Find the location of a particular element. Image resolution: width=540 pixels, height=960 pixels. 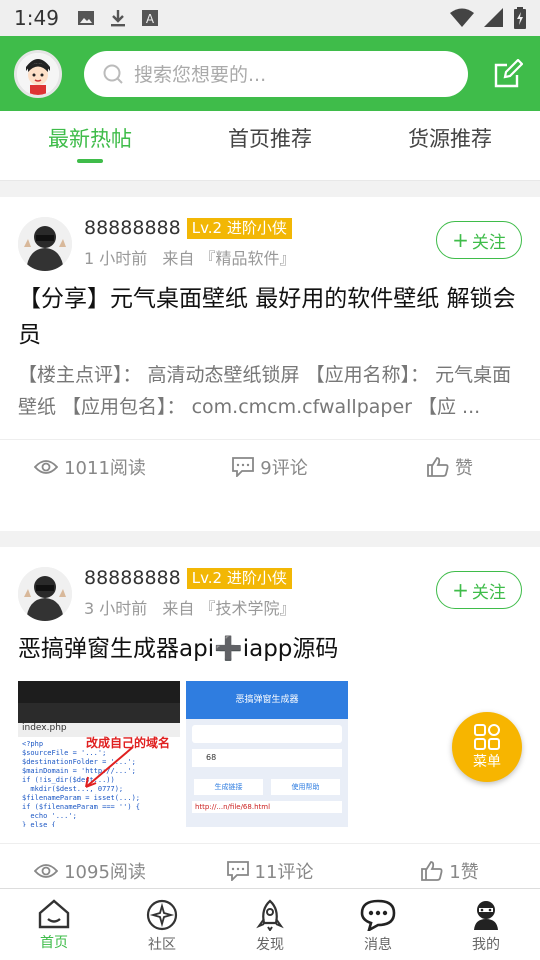

app-preview-button: 使用帮助 is located at coordinates (305, 787).